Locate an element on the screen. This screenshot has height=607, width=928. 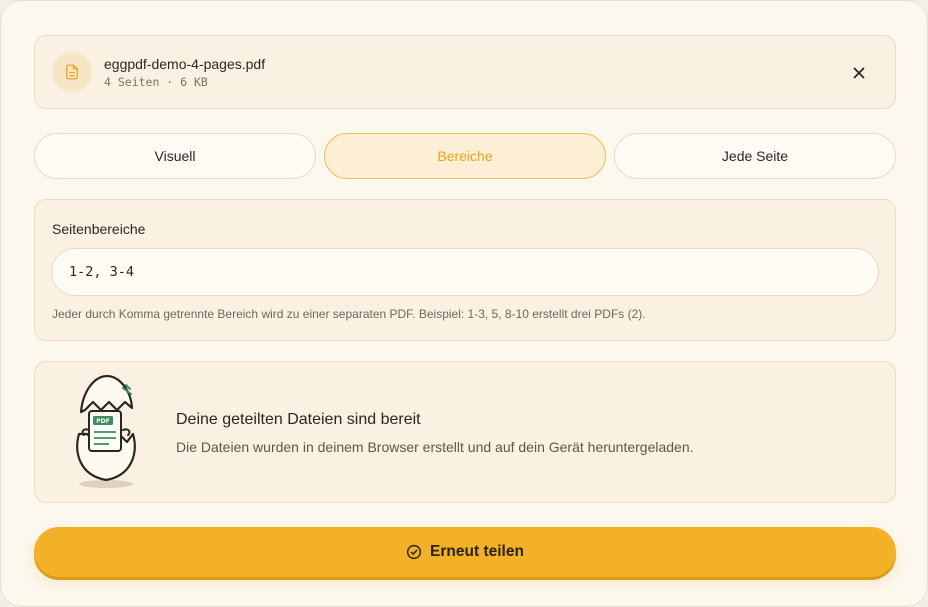
page-ranges-input: 1-2, 3-4 is located at coordinates (465, 272).